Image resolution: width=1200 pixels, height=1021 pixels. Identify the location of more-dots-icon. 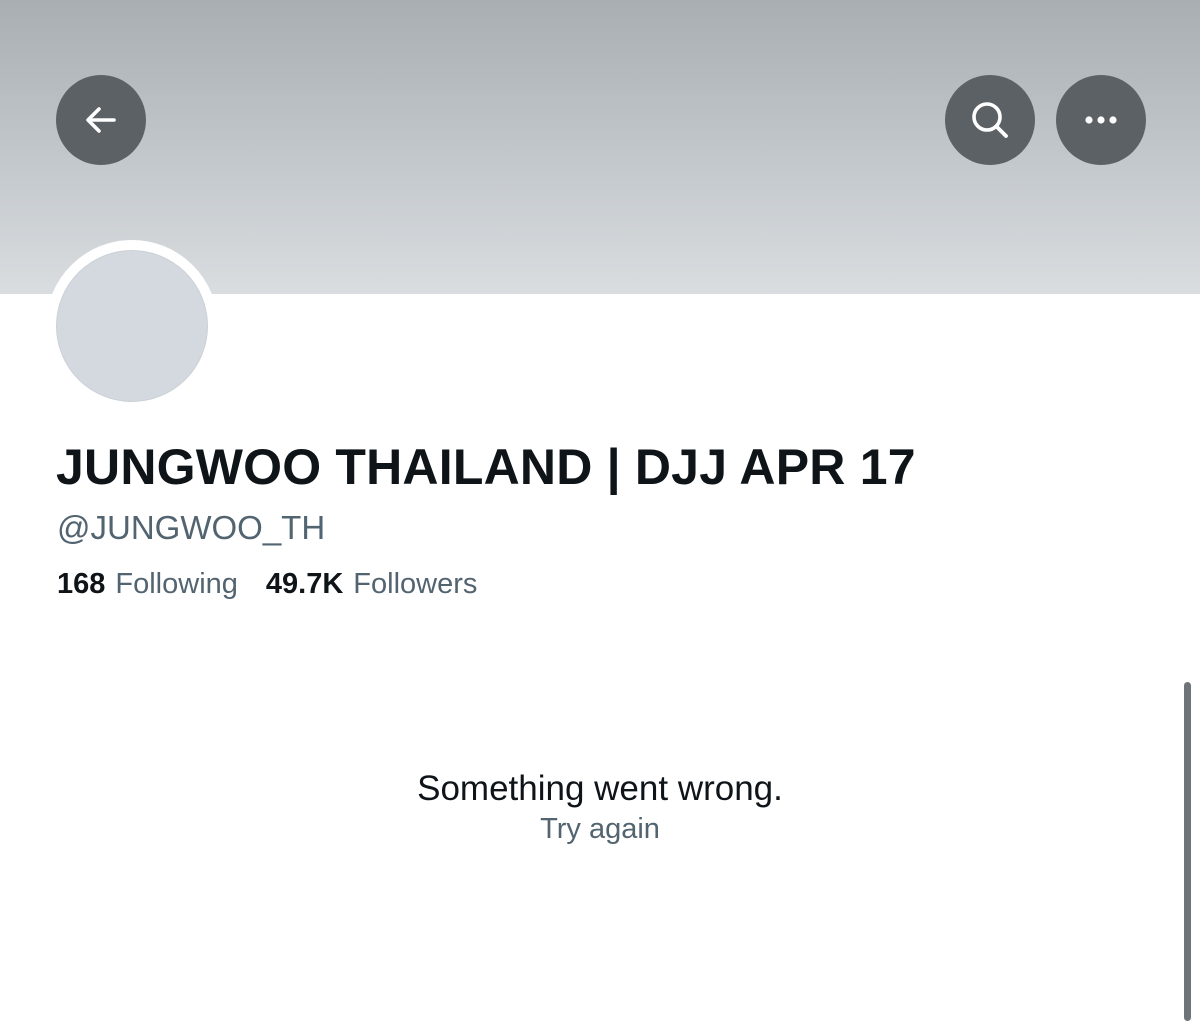
(1101, 120).